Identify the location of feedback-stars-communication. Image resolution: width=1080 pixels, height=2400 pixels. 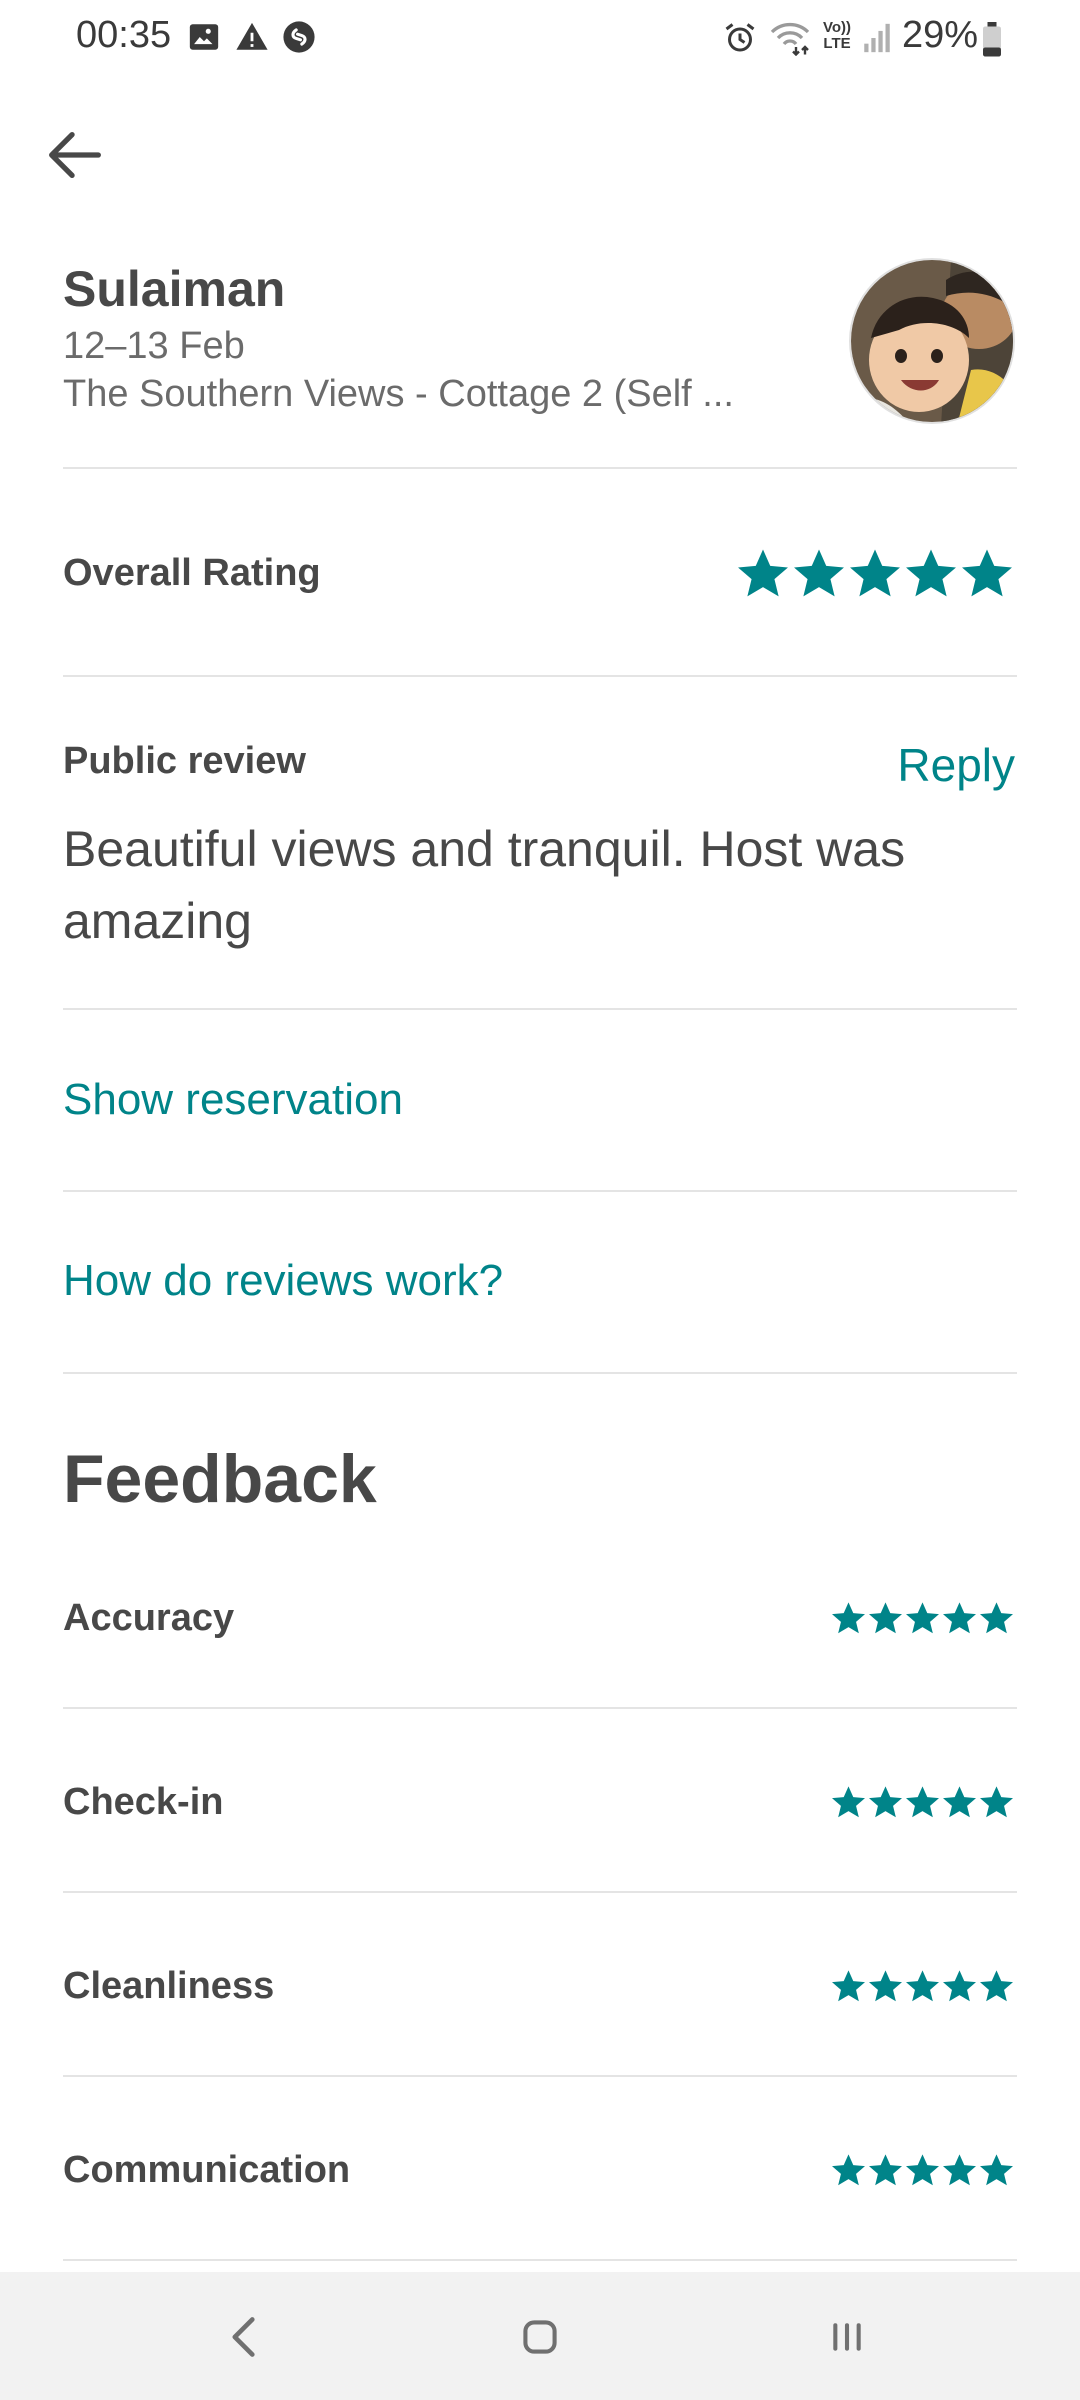
(922, 2170).